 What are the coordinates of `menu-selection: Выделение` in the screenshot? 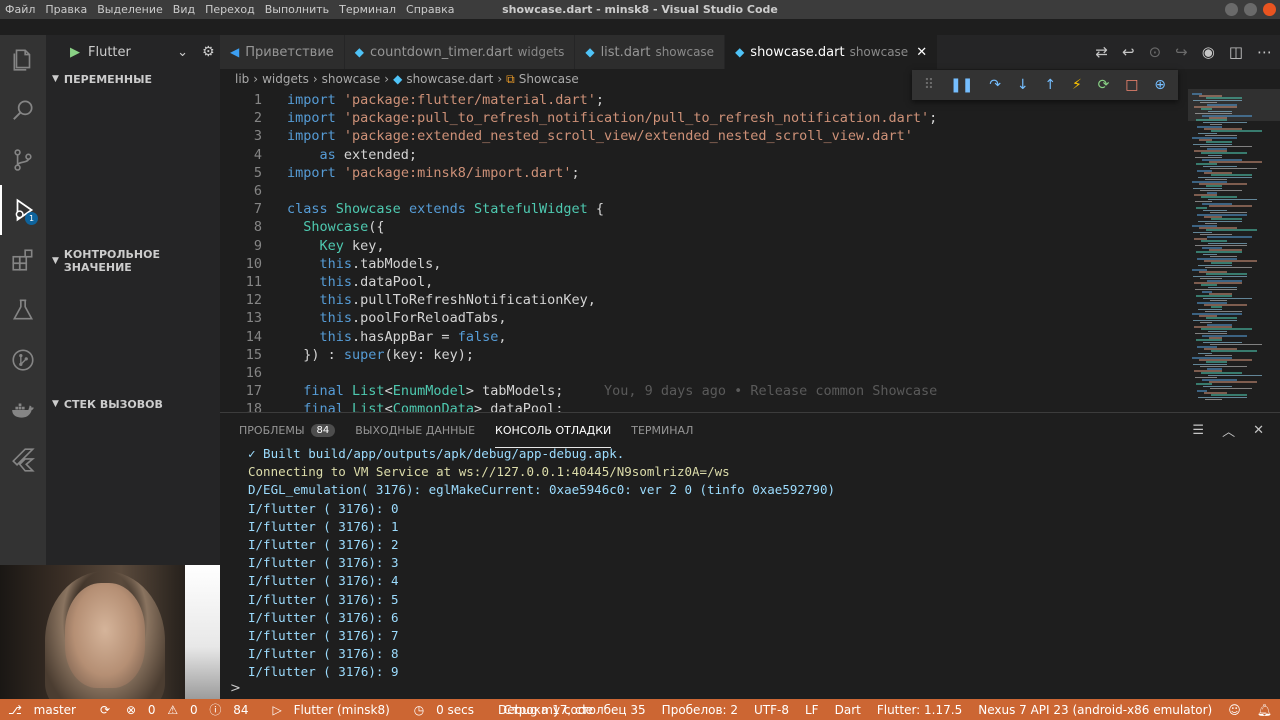 It's located at (130, 9).